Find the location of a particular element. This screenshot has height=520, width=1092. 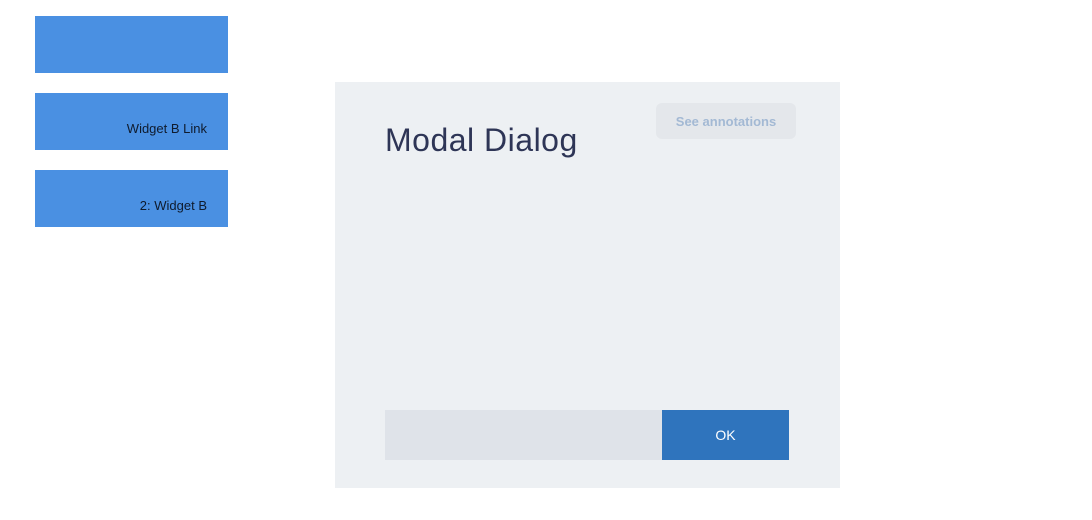

dialog-input-field is located at coordinates (523, 435).